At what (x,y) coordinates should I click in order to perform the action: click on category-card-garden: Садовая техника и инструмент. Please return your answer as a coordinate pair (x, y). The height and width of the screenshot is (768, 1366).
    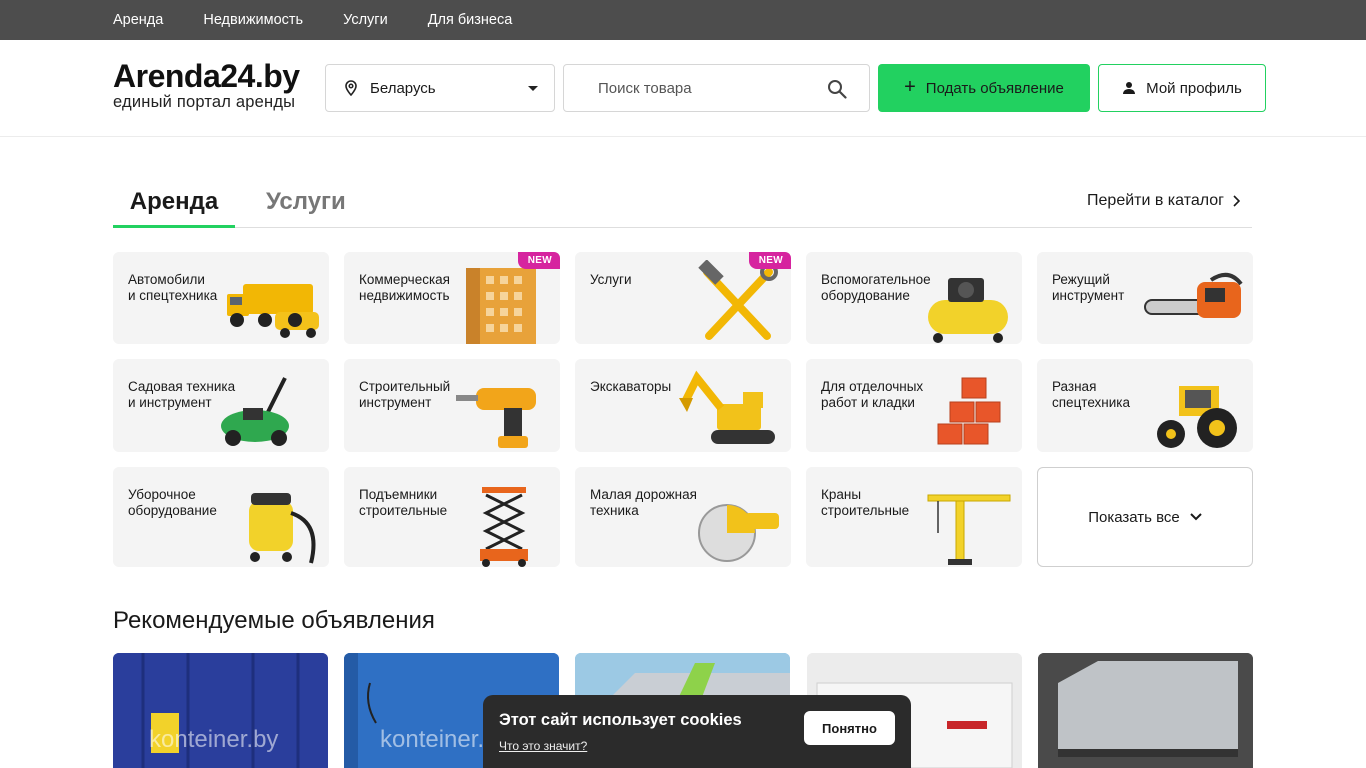
    Looking at the image, I should click on (221, 405).